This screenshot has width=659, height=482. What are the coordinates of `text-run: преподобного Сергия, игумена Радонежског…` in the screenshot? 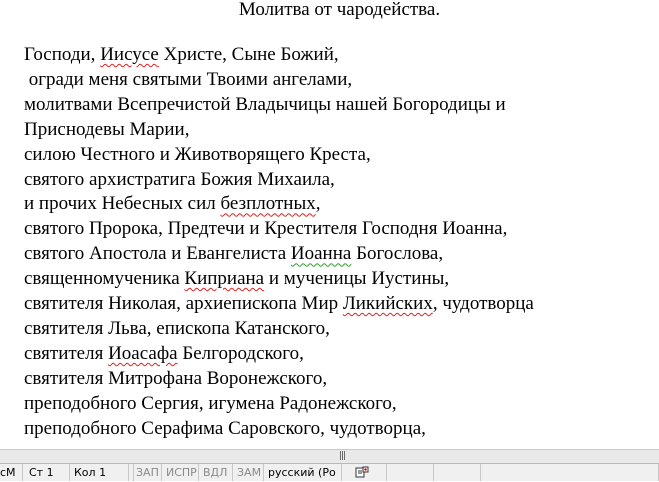 It's located at (210, 403).